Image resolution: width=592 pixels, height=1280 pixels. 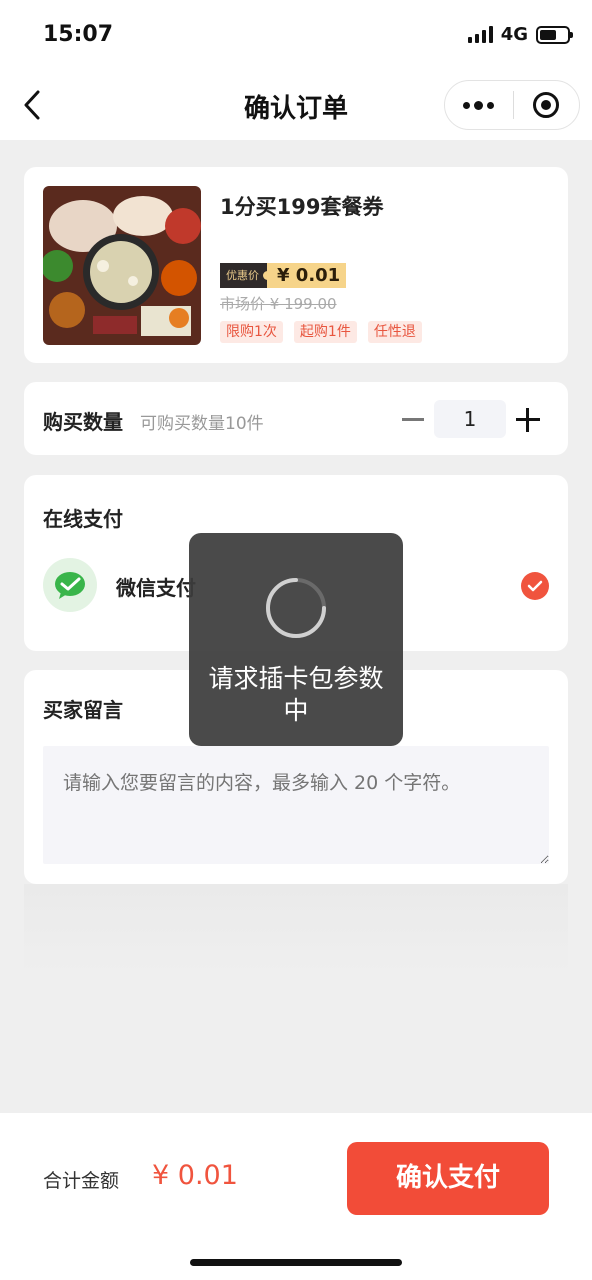 I want to click on tag-limit: 限购1次, so click(x=251, y=332).